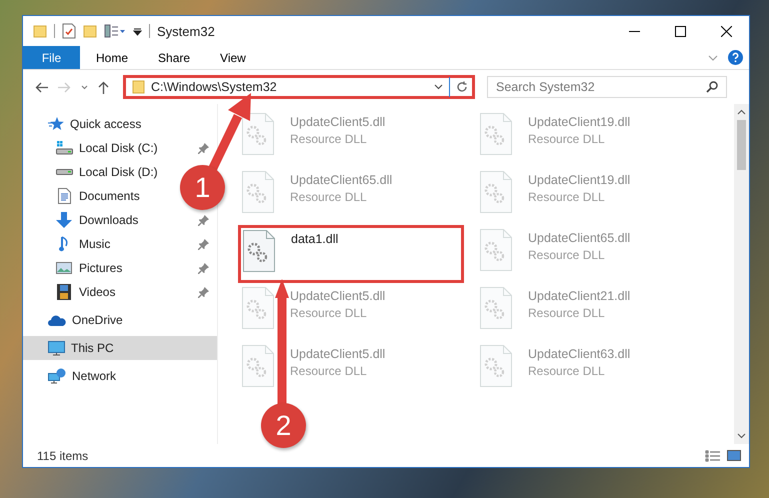 The image size is (769, 498). I want to click on file-item: data1.dll, so click(351, 254).